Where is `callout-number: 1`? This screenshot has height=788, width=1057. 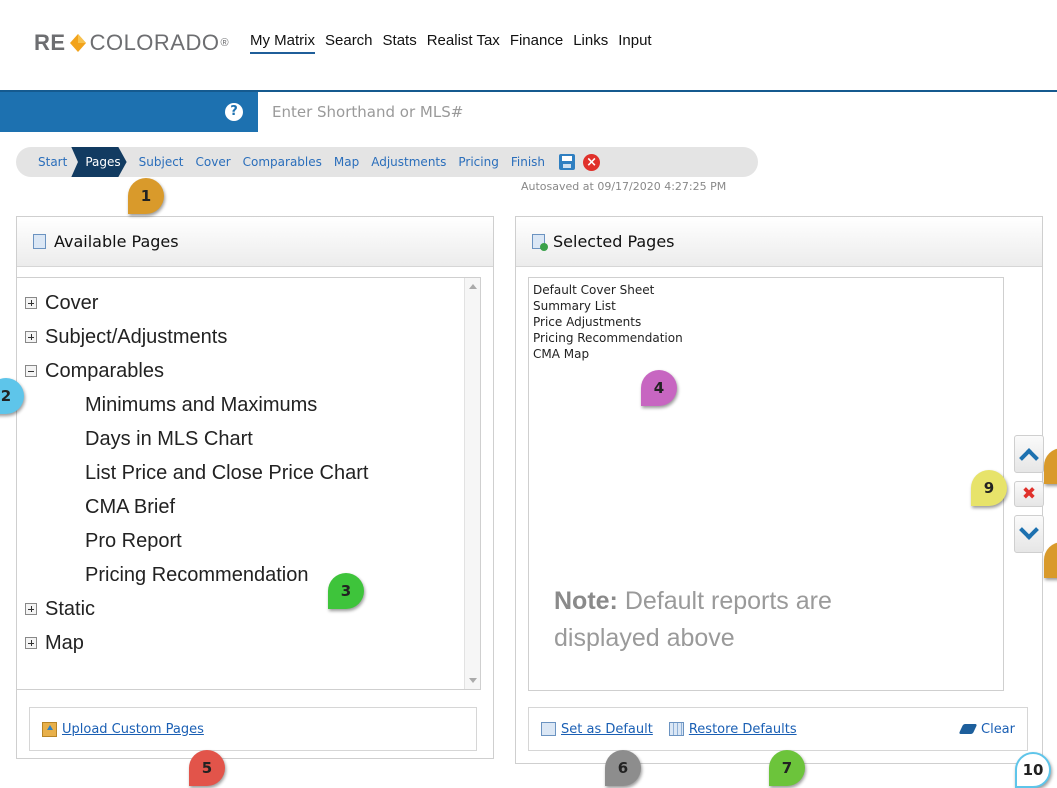 callout-number: 1 is located at coordinates (146, 196).